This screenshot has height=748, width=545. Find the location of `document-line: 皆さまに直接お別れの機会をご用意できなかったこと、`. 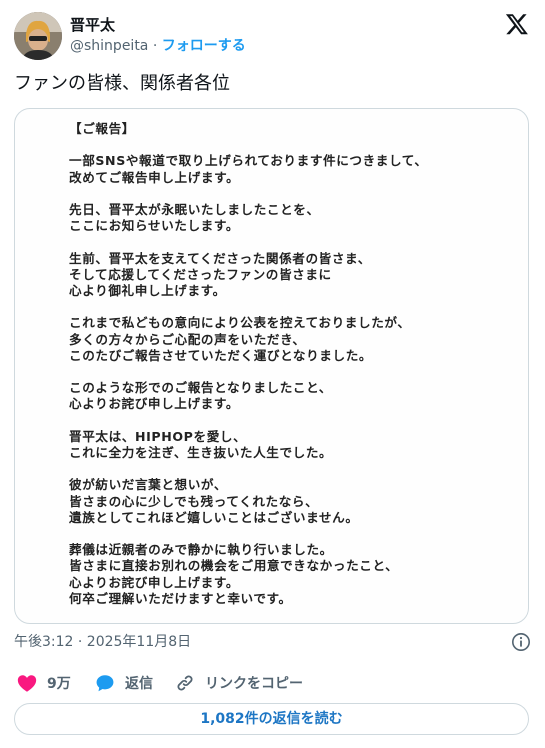

document-line: 皆さまに直接お別れの機会をご用意できなかったこと、 is located at coordinates (234, 566).